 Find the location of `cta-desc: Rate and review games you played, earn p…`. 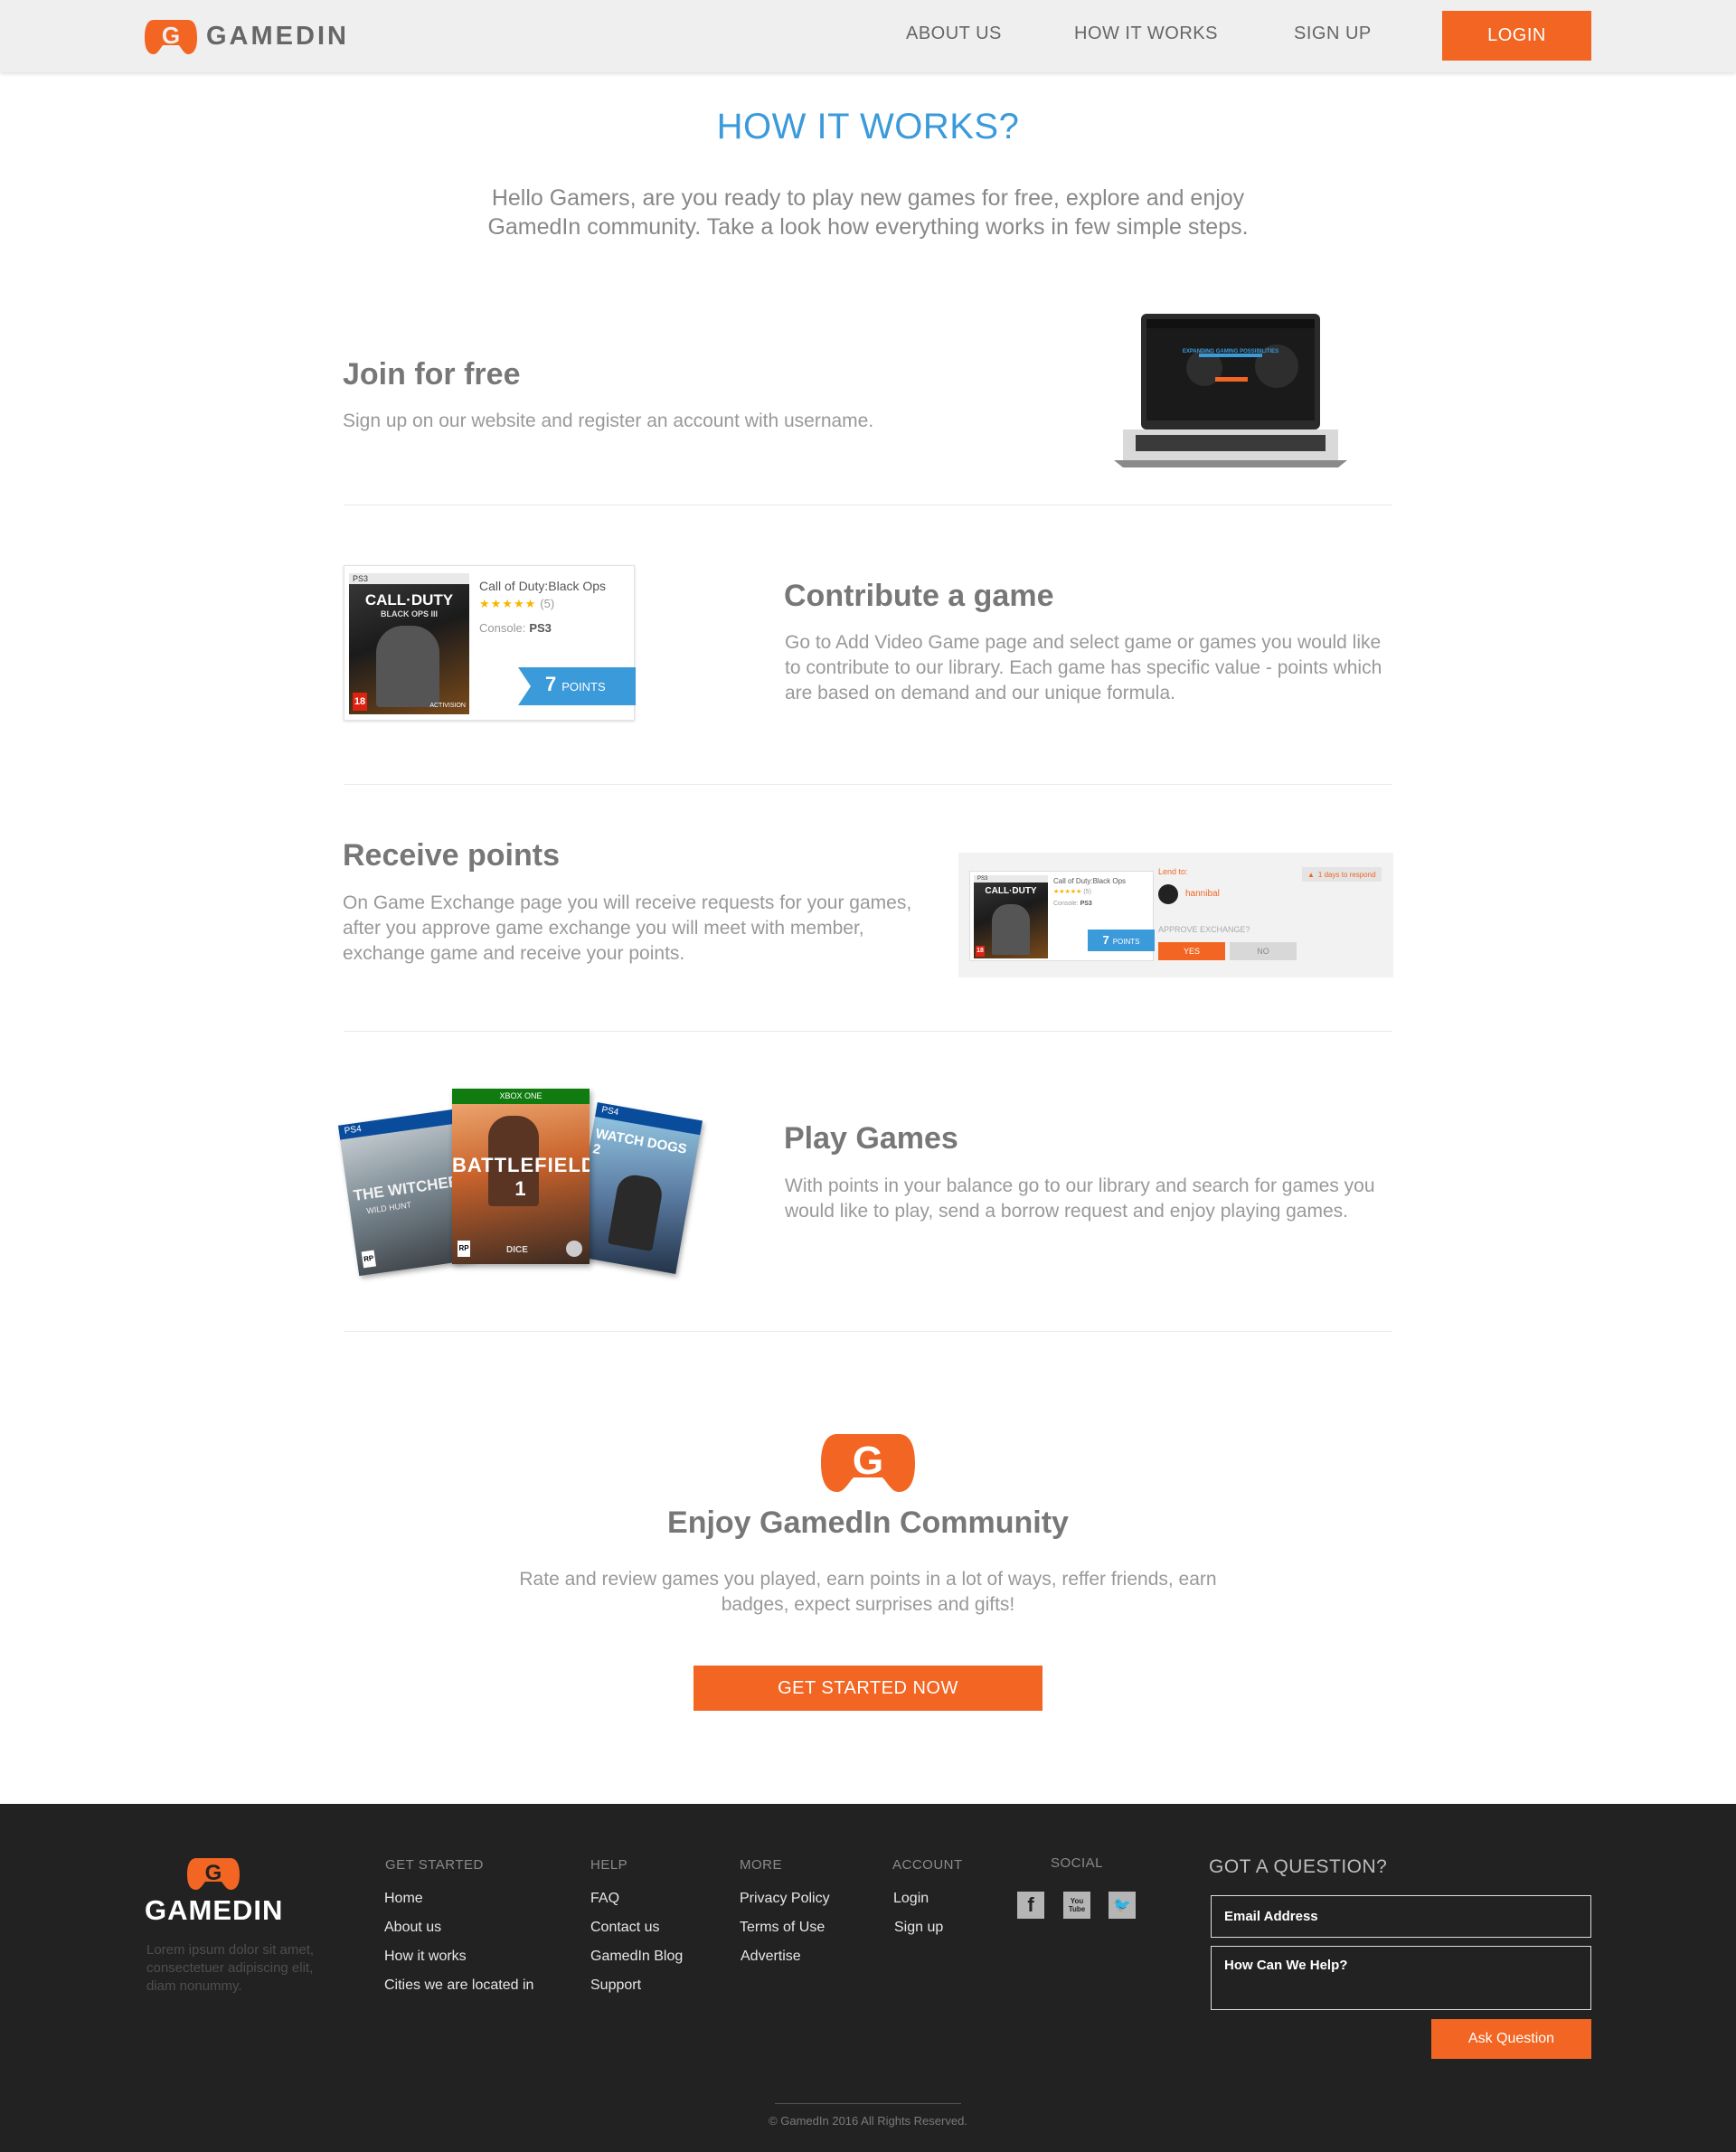

cta-desc: Rate and review games you played, earn p… is located at coordinates (868, 1592).